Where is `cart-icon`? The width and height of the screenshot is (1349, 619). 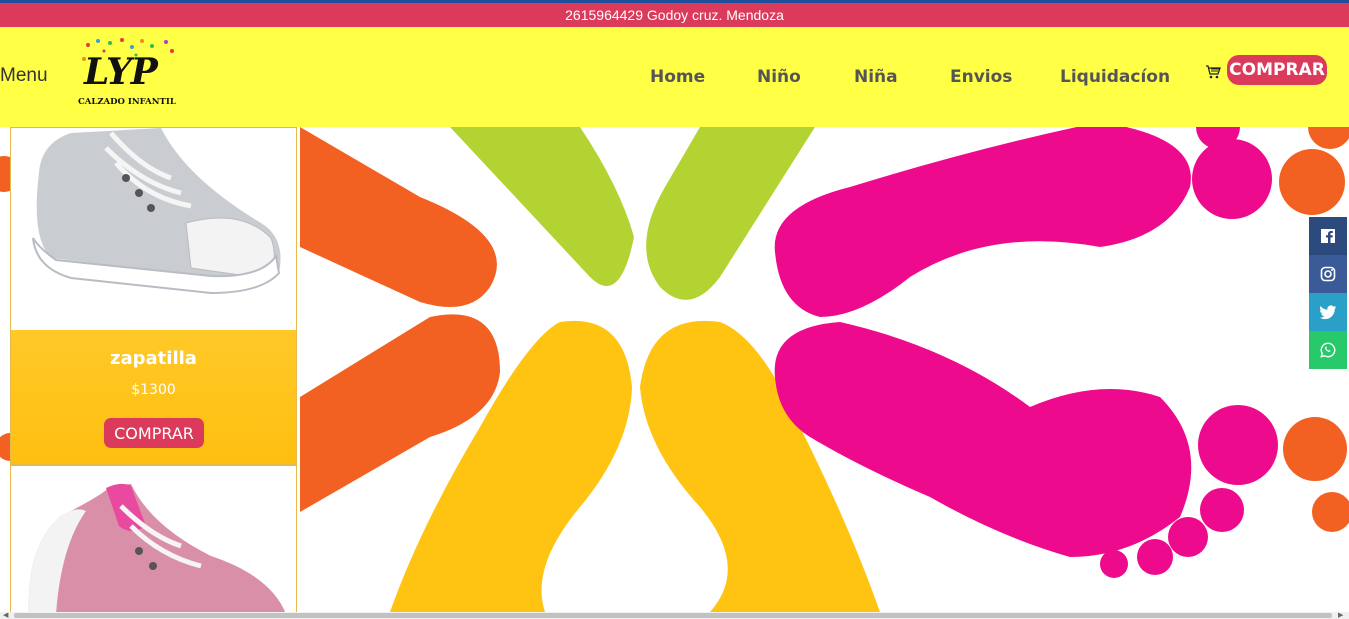 cart-icon is located at coordinates (1213, 72).